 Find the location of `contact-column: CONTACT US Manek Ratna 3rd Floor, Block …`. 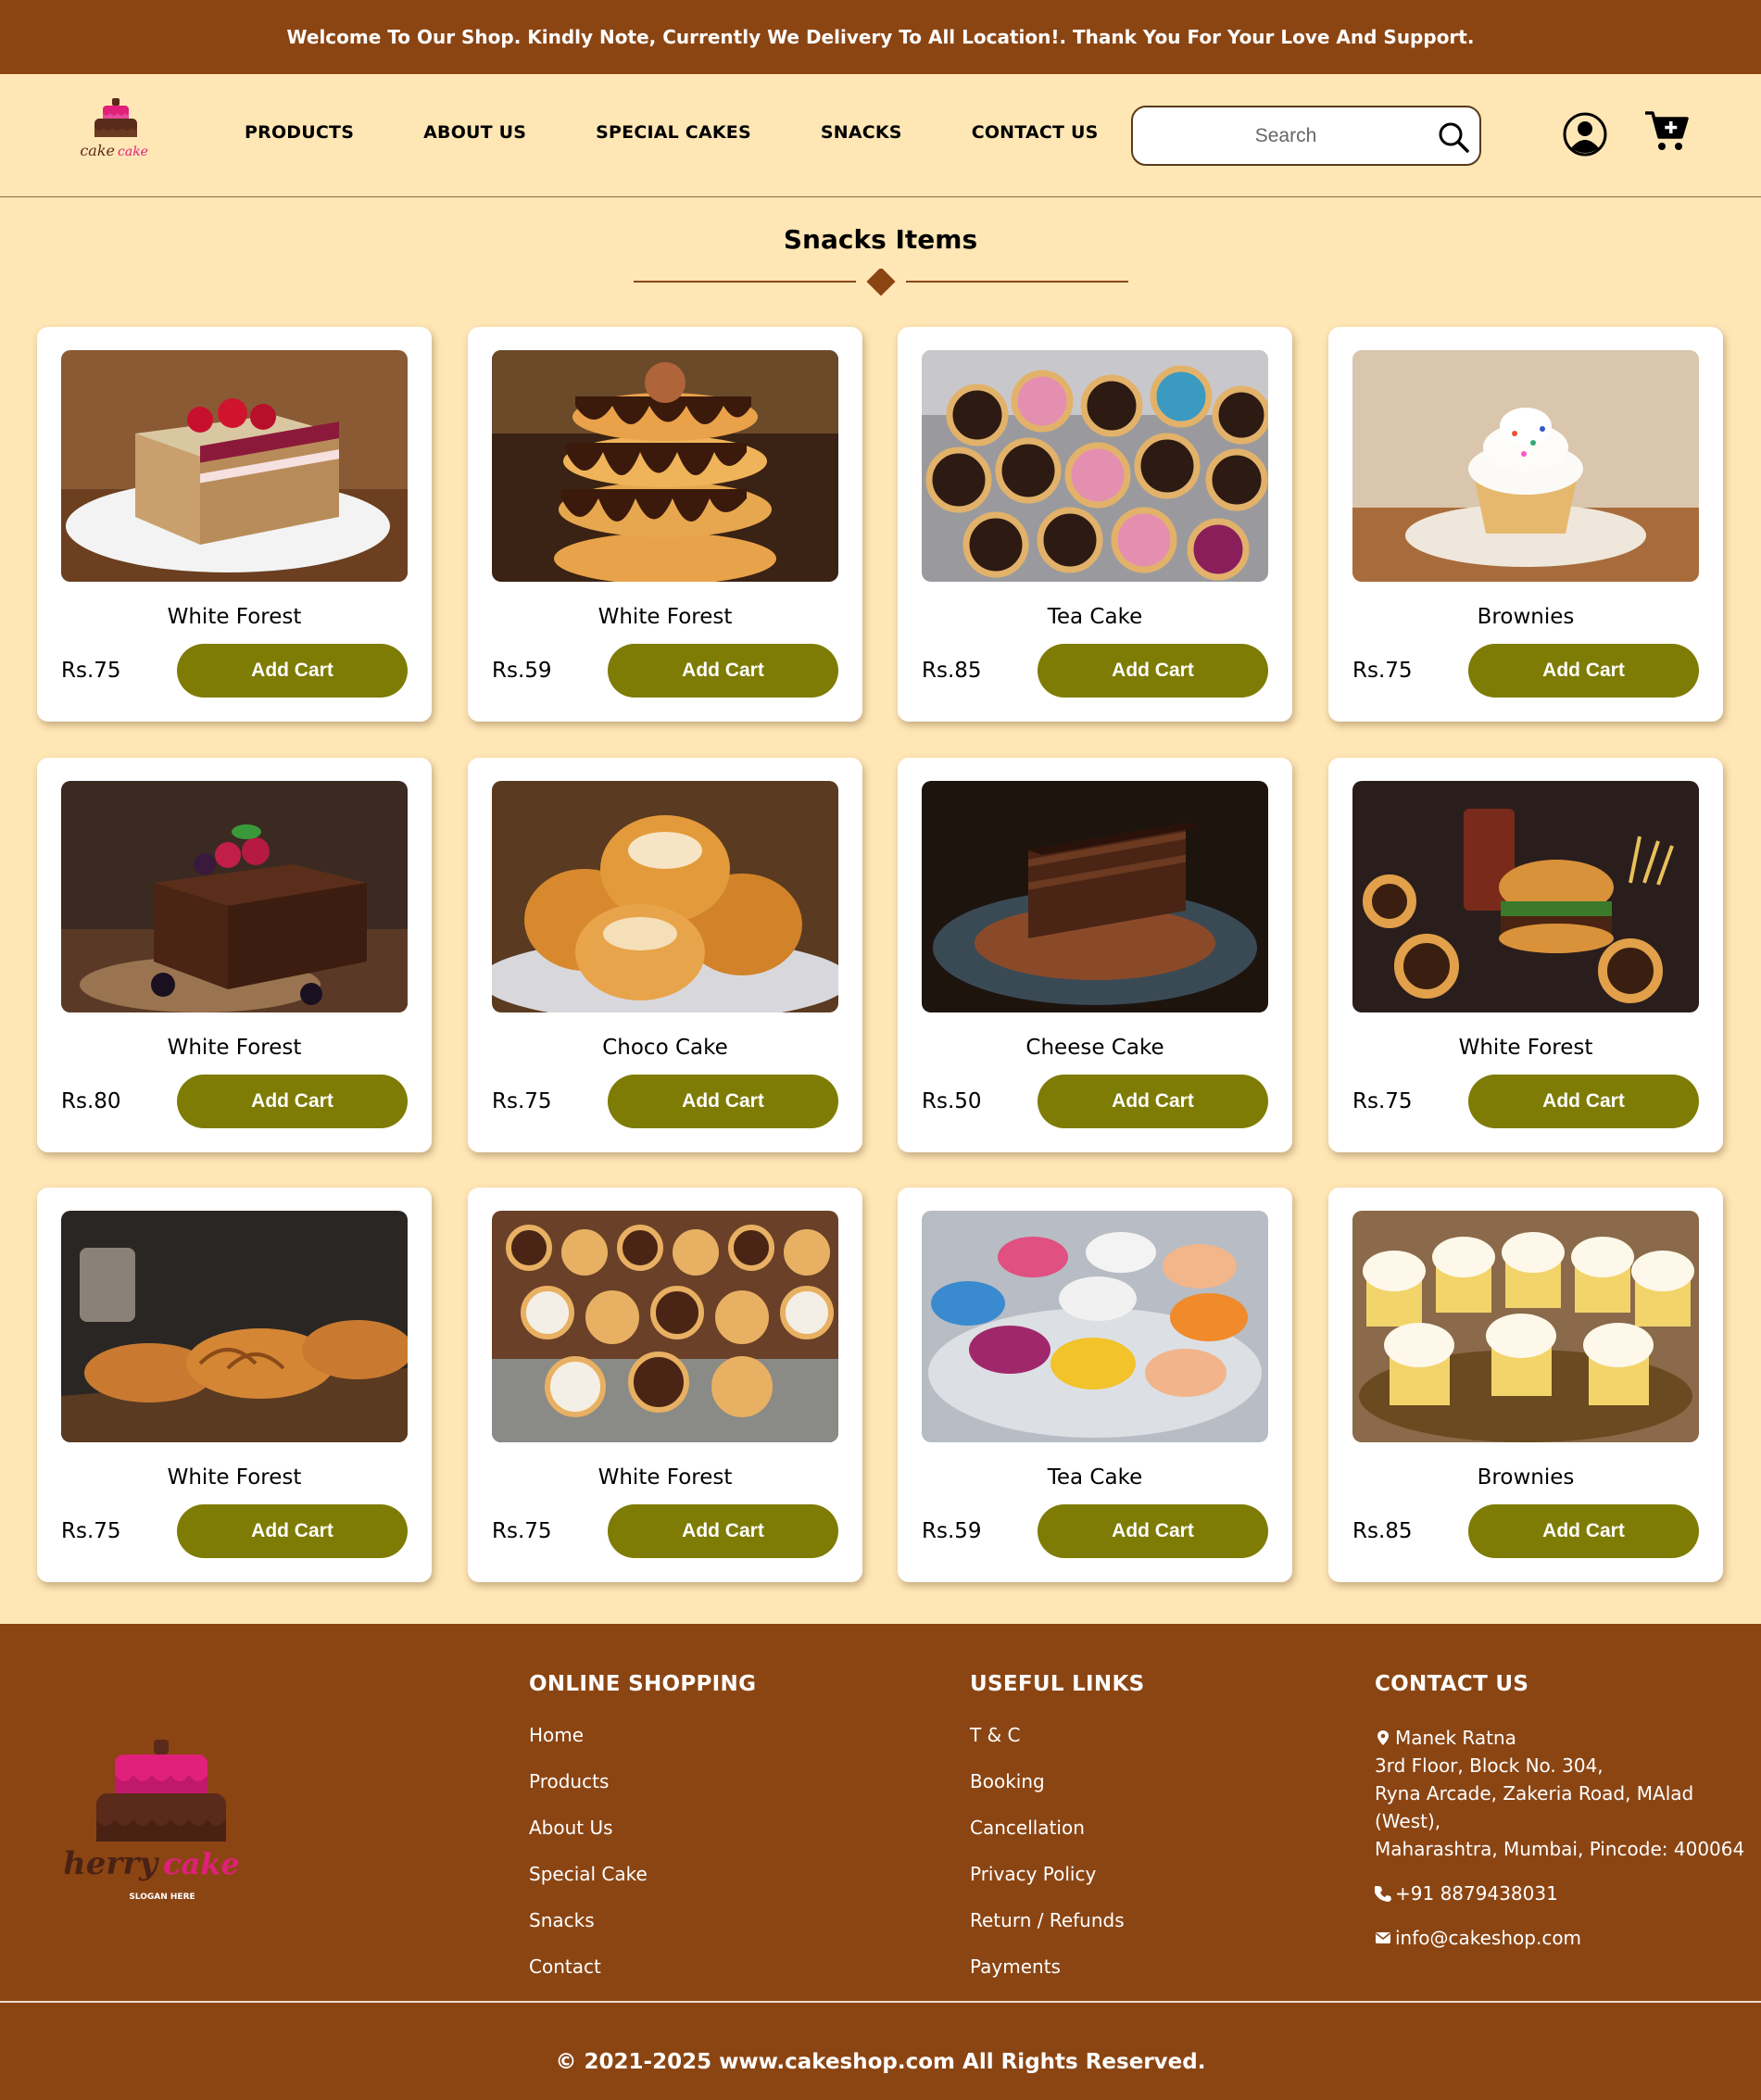

contact-column: CONTACT US Manek Ratna 3rd Floor, Block … is located at coordinates (1568, 1820).